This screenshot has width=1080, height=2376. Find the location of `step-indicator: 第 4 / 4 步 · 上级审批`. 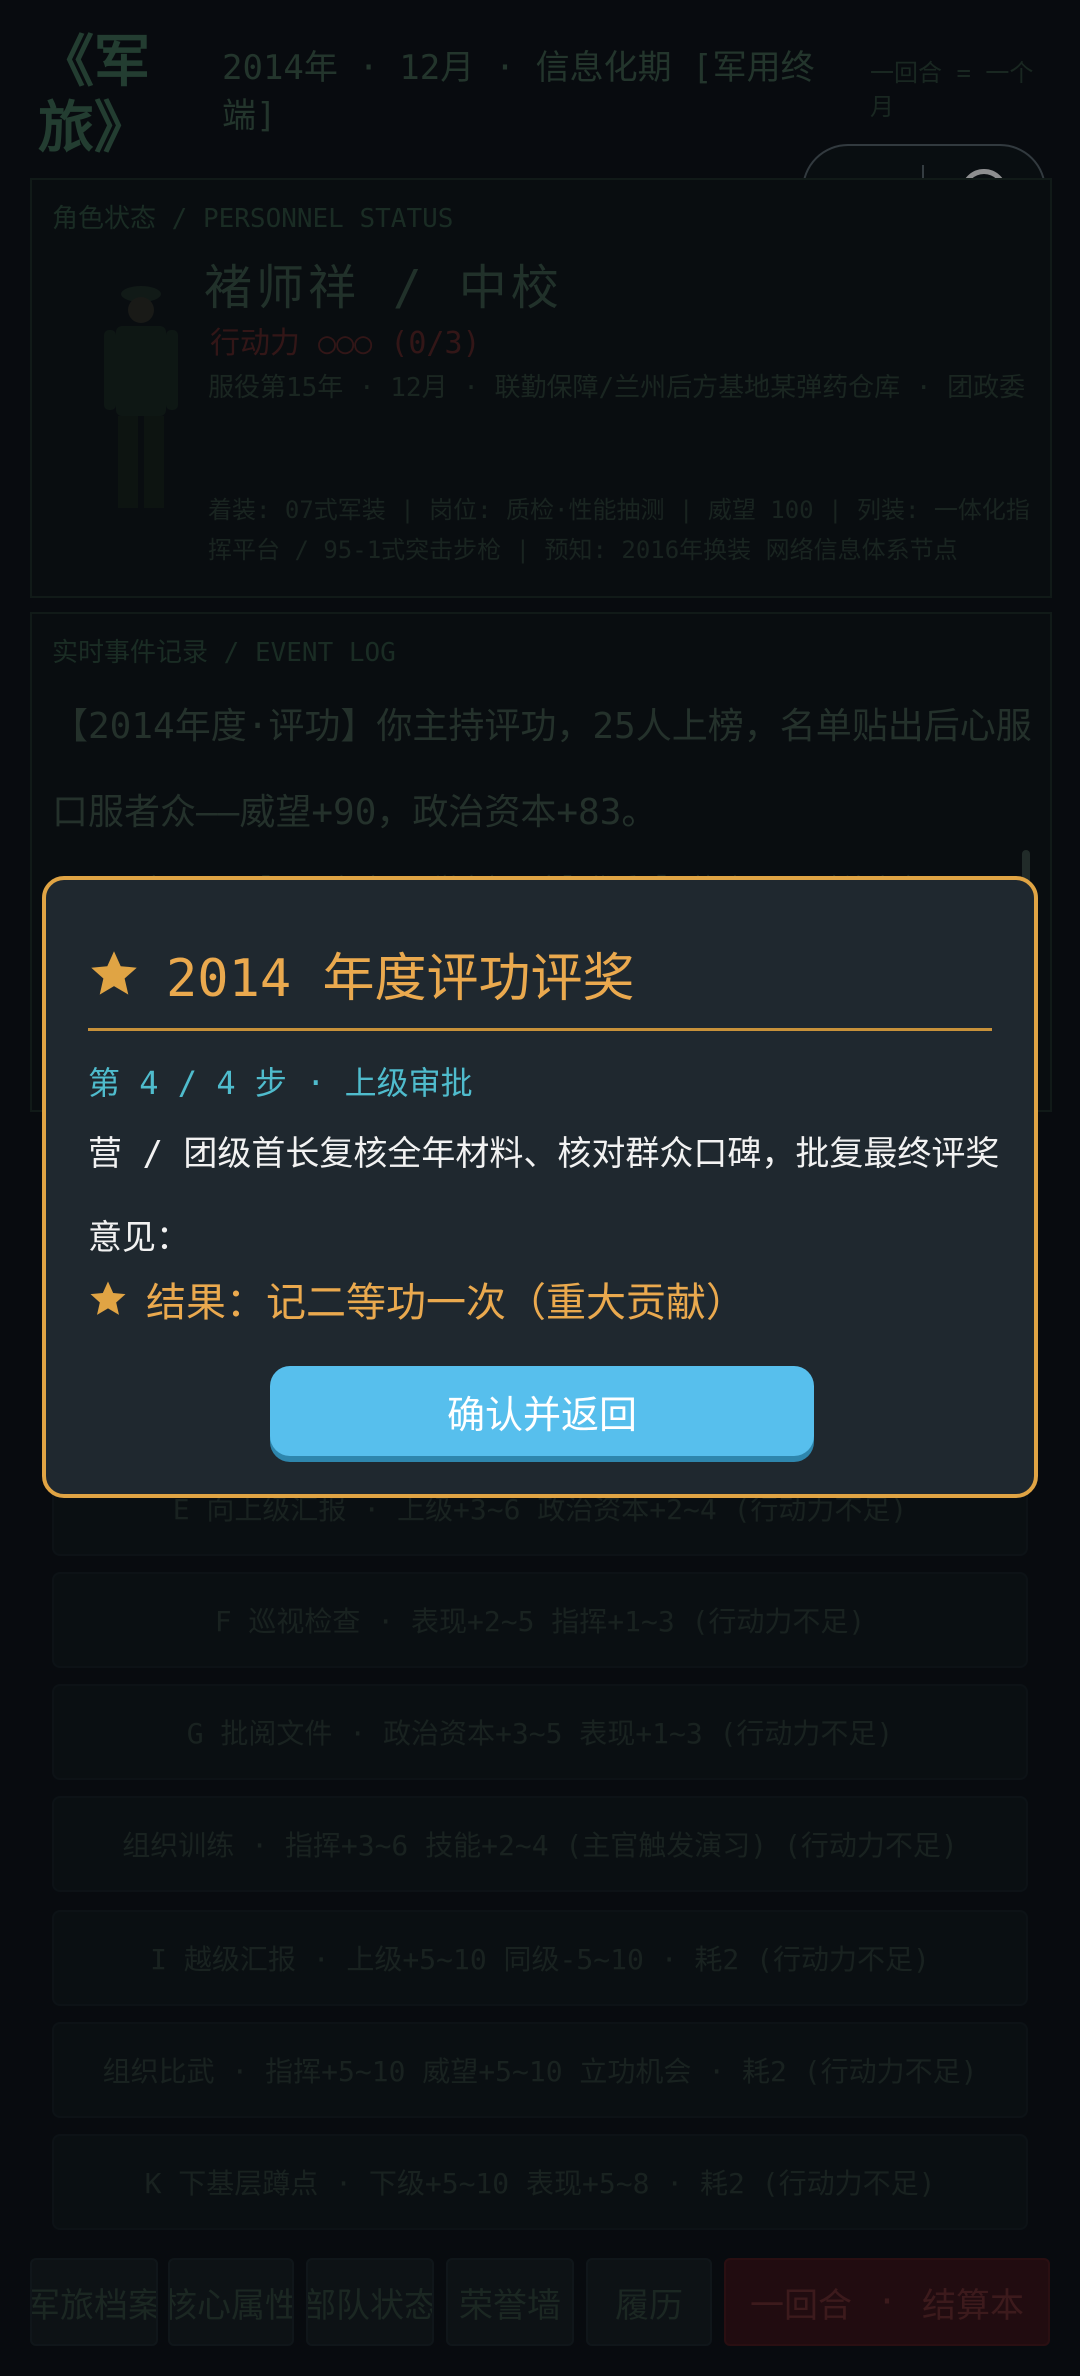

step-indicator: 第 4 / 4 步 · 上级审批 is located at coordinates (280, 1083).